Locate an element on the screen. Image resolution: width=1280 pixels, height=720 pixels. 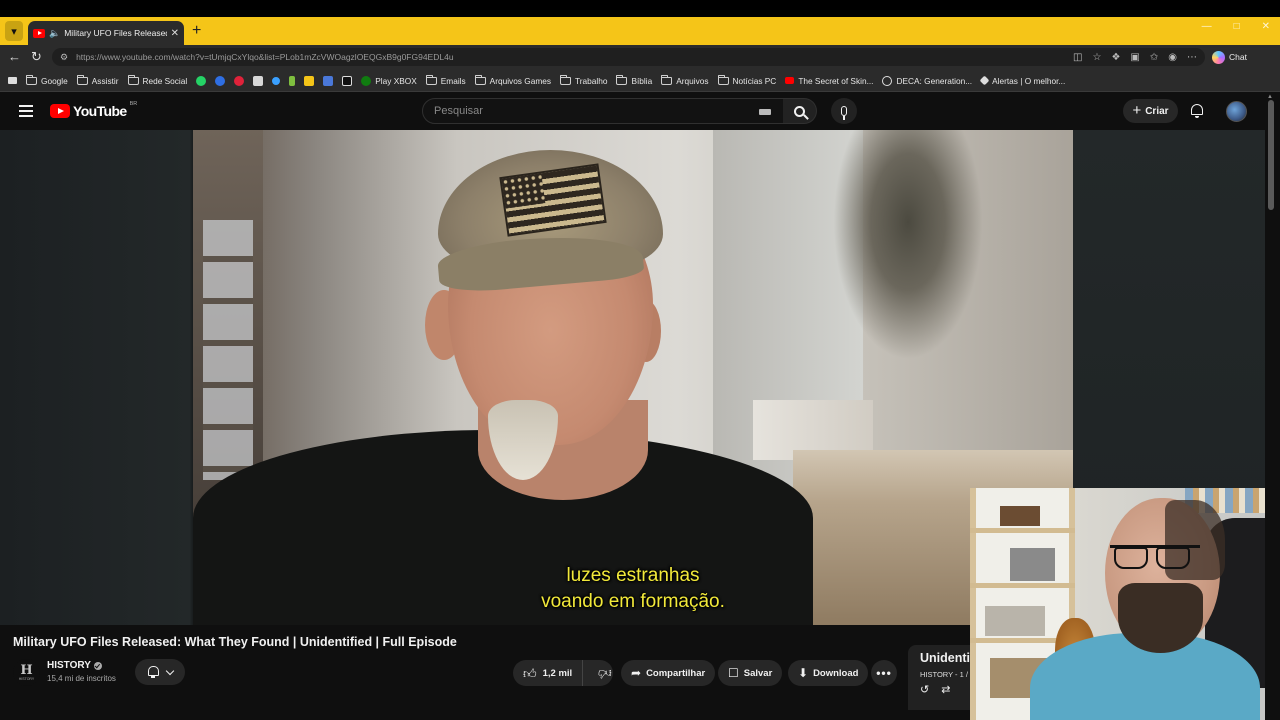
maximize-icon: □ is located at coordinates (1237, 26).